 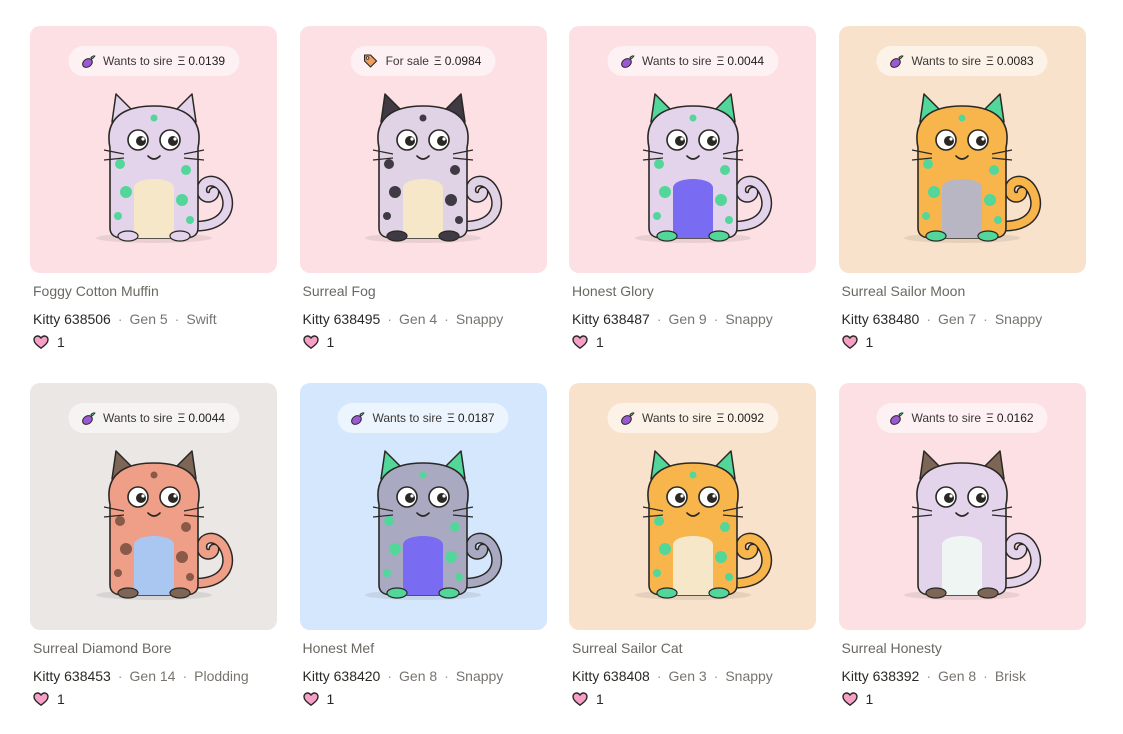 I want to click on kitty-id: Kitty 638495, so click(x=342, y=319).